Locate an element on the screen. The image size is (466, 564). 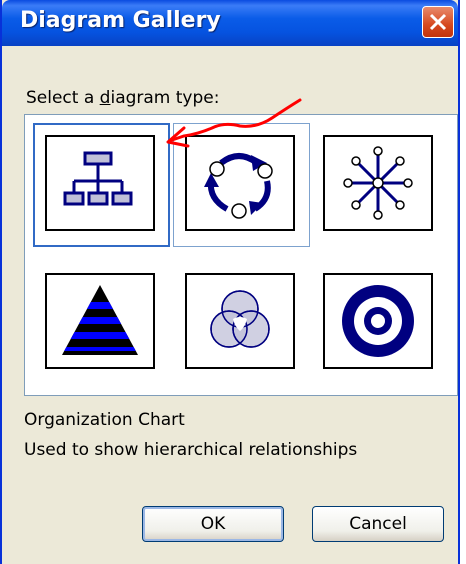
pyramid-diagram-icon is located at coordinates (100, 320).